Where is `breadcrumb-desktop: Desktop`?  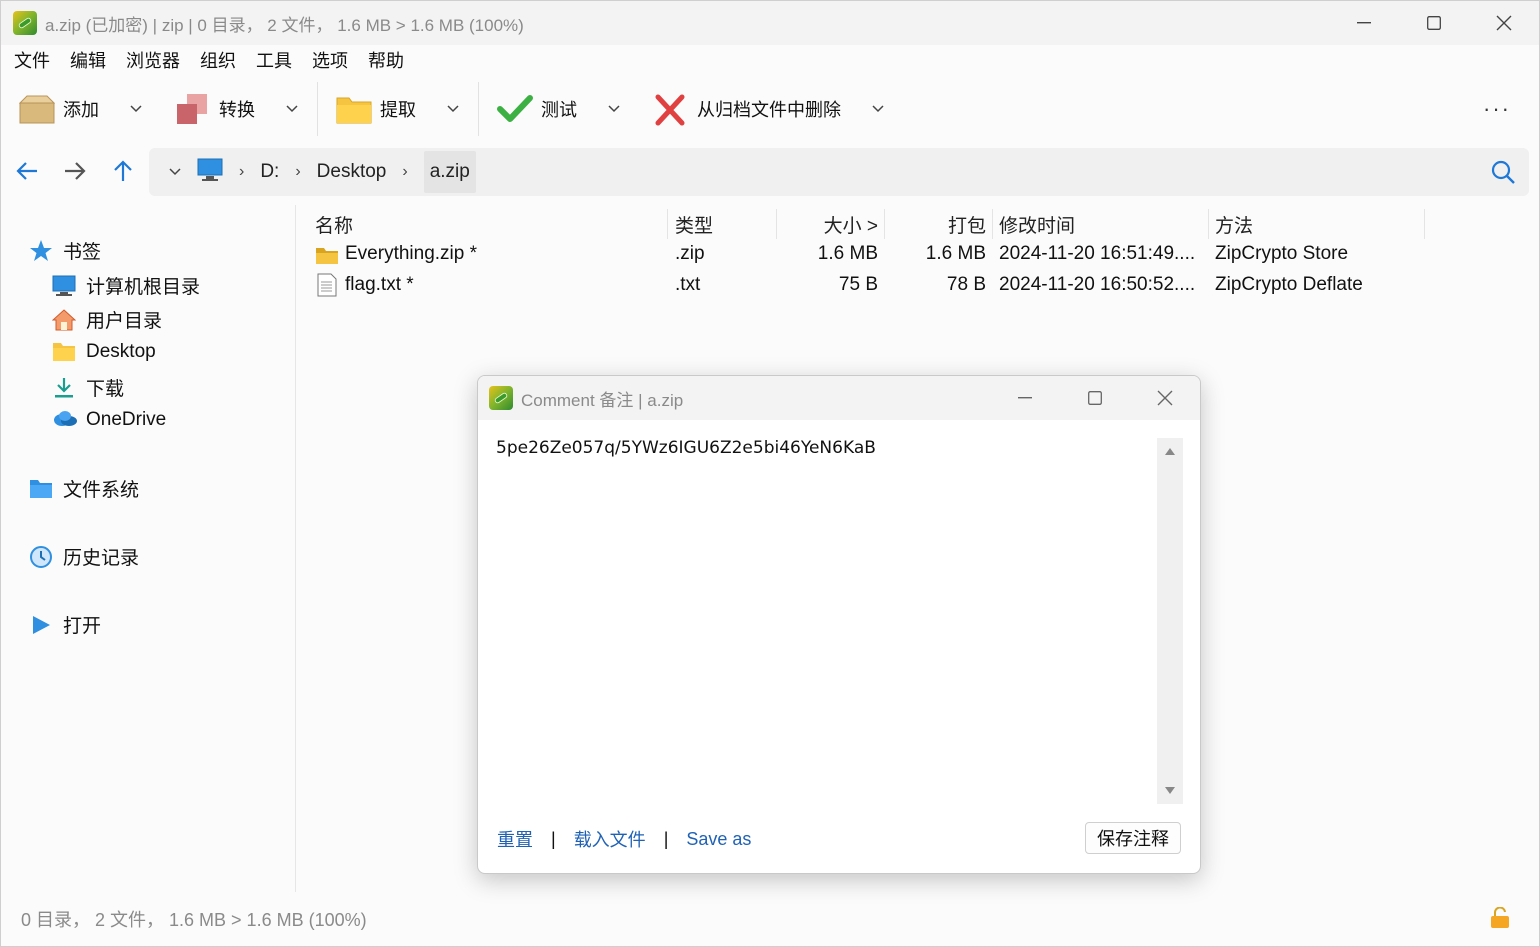 breadcrumb-desktop: Desktop is located at coordinates (352, 172).